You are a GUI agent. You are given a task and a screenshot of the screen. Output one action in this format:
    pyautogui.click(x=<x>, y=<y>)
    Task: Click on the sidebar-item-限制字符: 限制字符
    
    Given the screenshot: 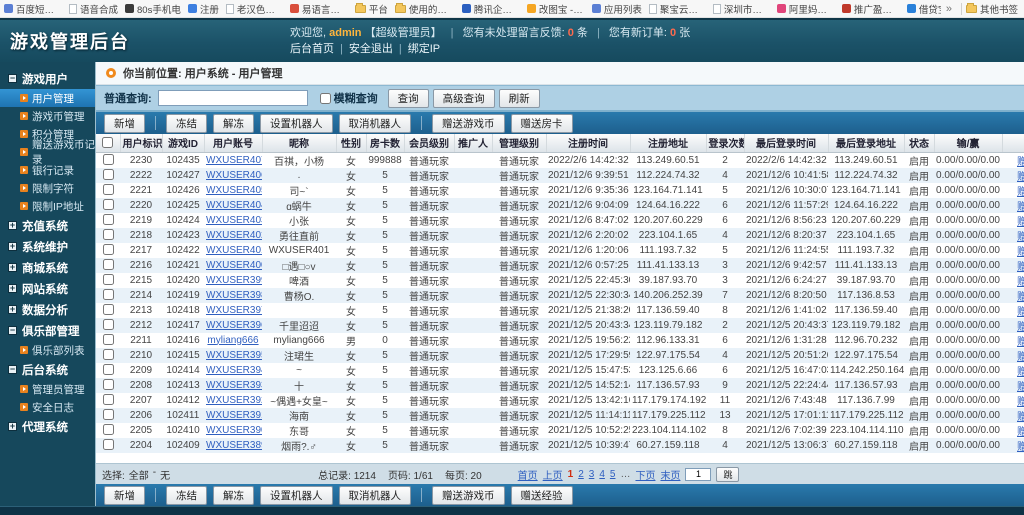 What is the action you would take?
    pyautogui.click(x=47, y=188)
    